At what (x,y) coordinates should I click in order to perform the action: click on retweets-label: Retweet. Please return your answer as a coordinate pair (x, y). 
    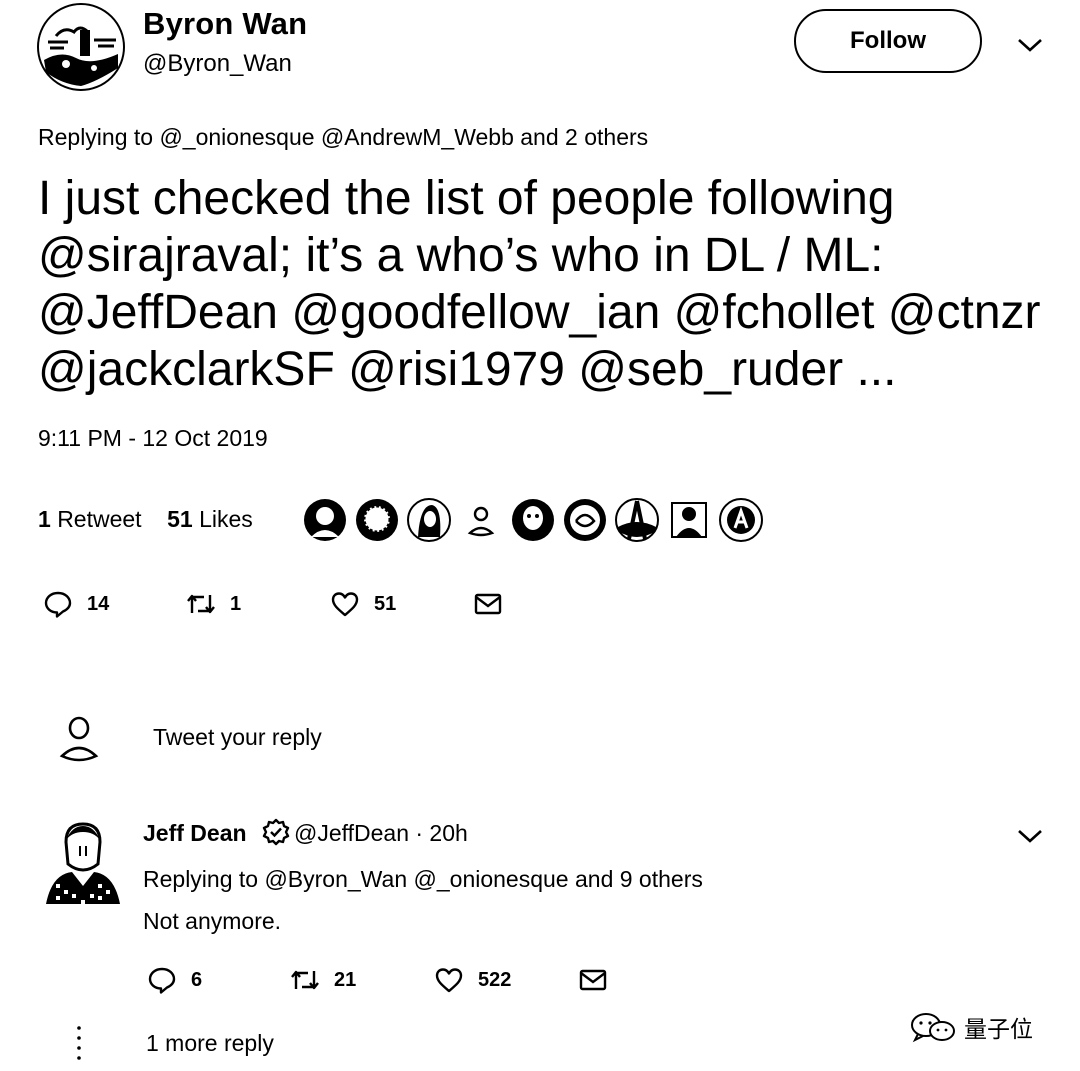
    Looking at the image, I should click on (99, 519).